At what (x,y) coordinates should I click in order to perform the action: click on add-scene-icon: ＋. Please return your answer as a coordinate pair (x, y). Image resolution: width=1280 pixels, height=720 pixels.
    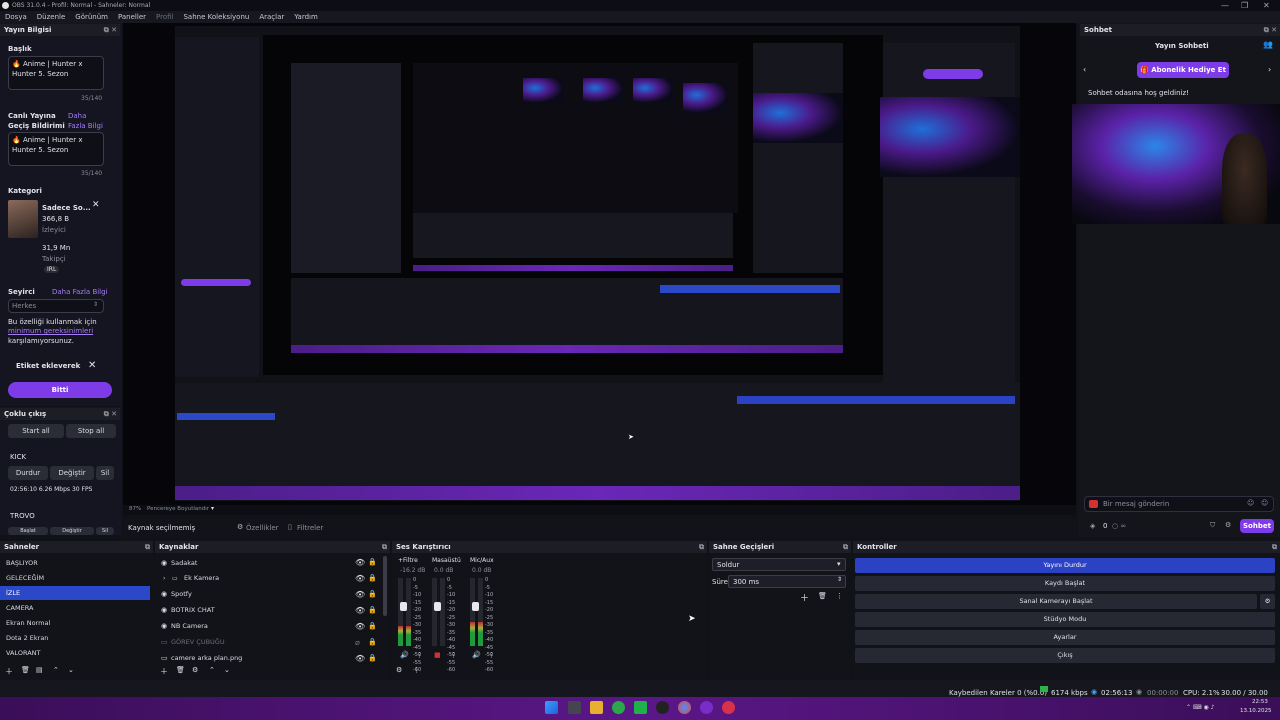
    Looking at the image, I should click on (9, 671).